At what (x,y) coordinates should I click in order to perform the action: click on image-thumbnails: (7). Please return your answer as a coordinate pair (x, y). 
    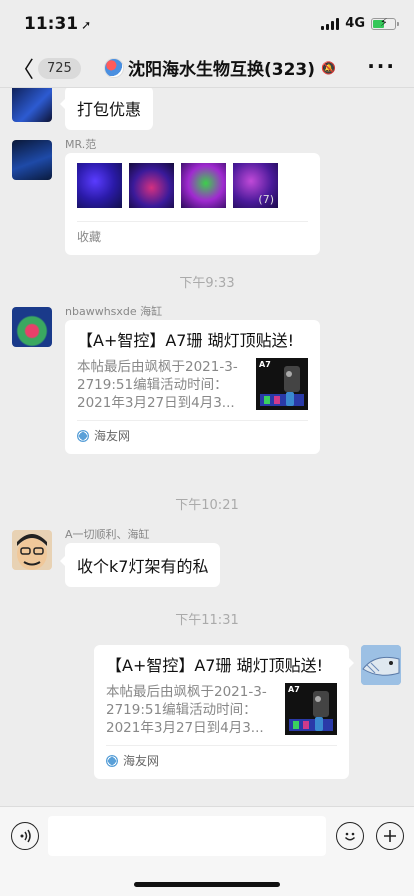
    Looking at the image, I should click on (192, 185).